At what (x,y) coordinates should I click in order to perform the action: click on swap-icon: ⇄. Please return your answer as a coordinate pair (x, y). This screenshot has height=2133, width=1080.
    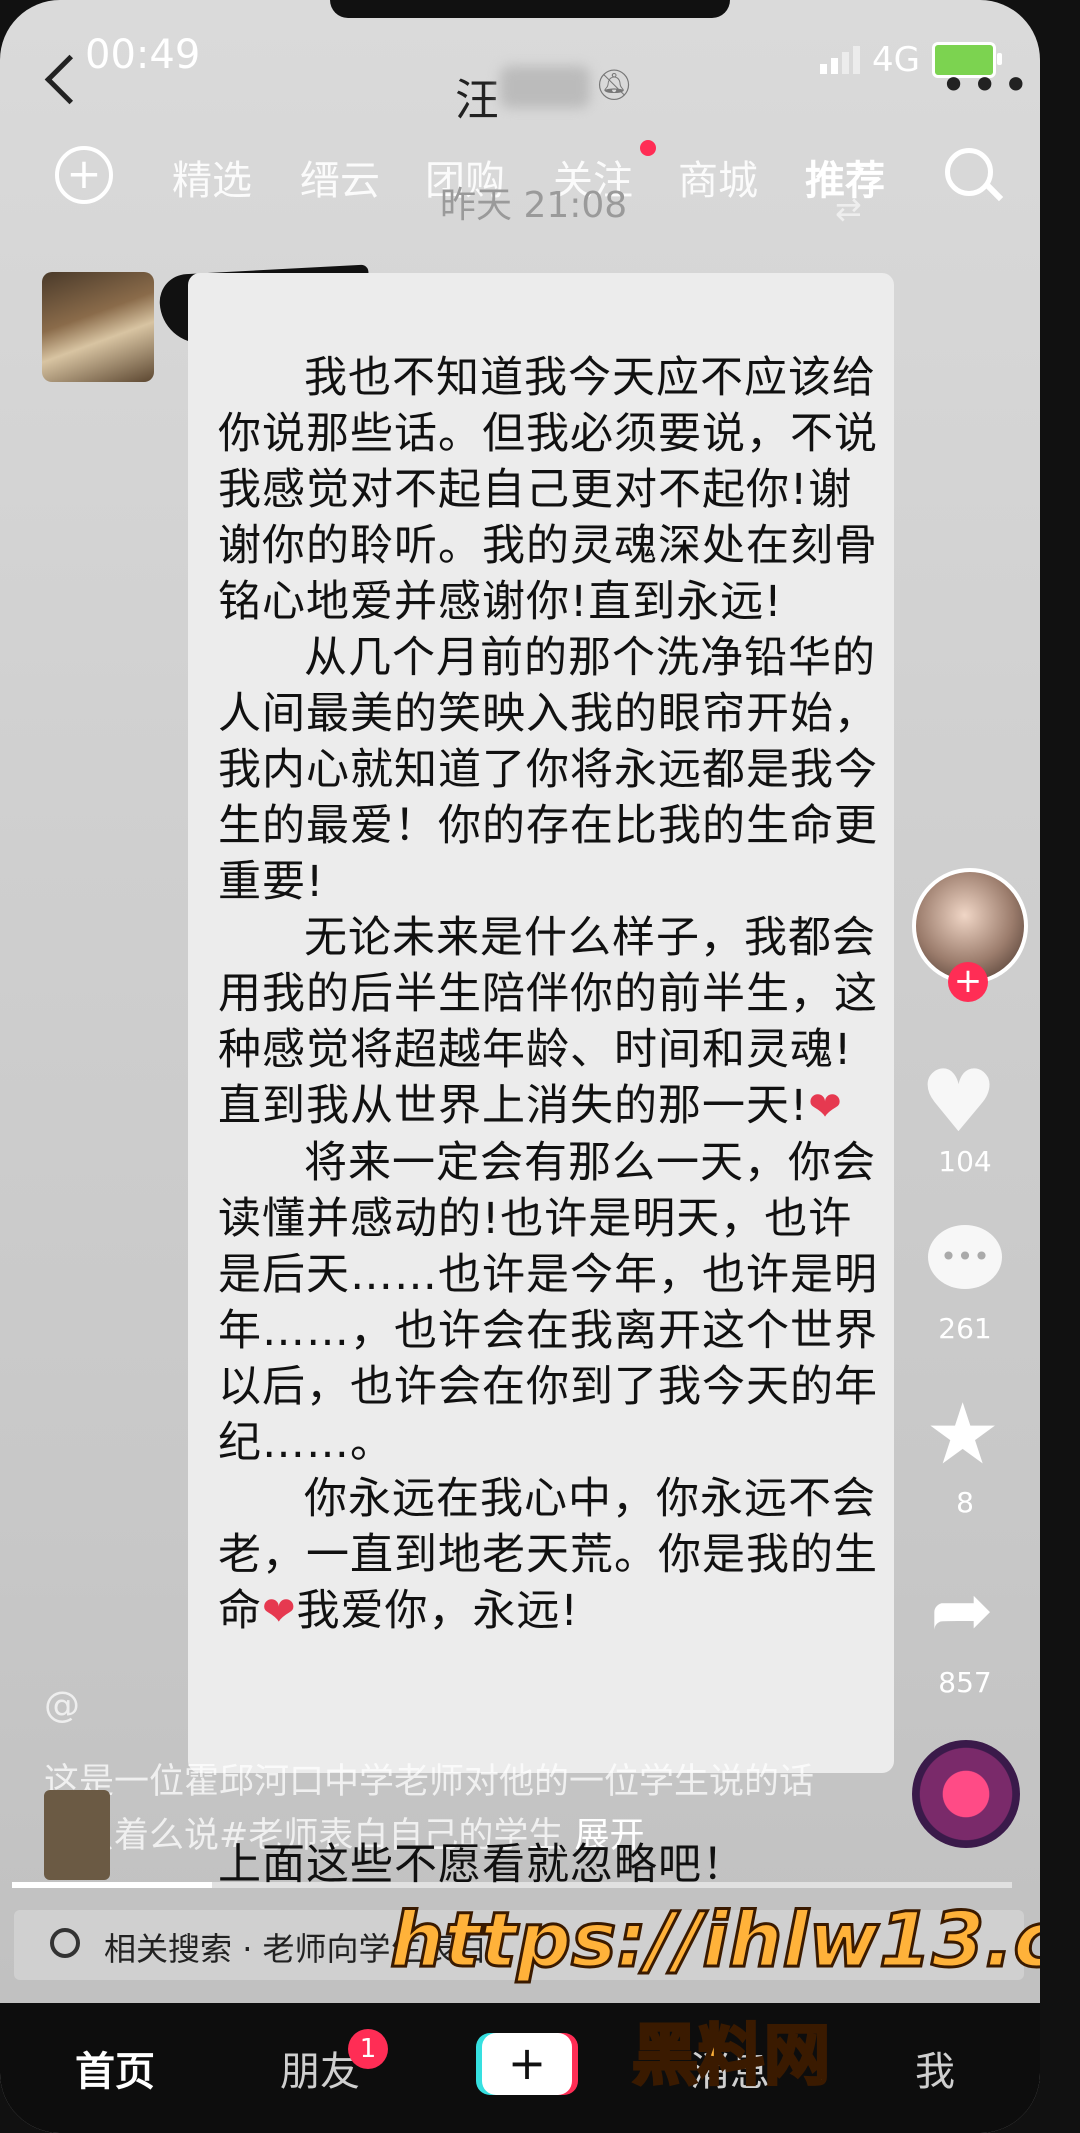
    Looking at the image, I should click on (848, 209).